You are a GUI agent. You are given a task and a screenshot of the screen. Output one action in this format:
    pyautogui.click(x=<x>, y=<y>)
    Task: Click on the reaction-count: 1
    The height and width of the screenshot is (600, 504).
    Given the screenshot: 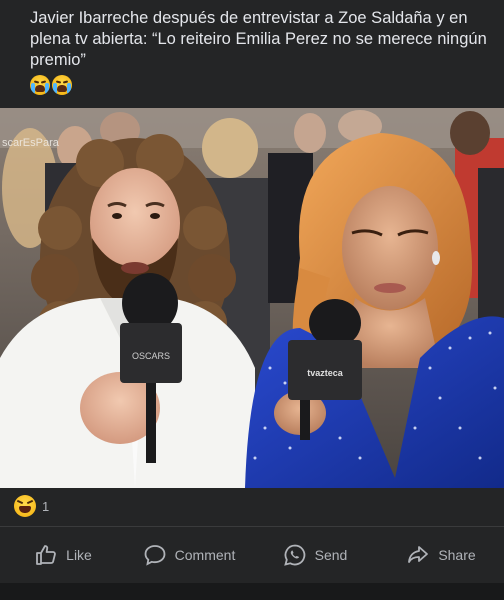 What is the action you would take?
    pyautogui.click(x=46, y=506)
    